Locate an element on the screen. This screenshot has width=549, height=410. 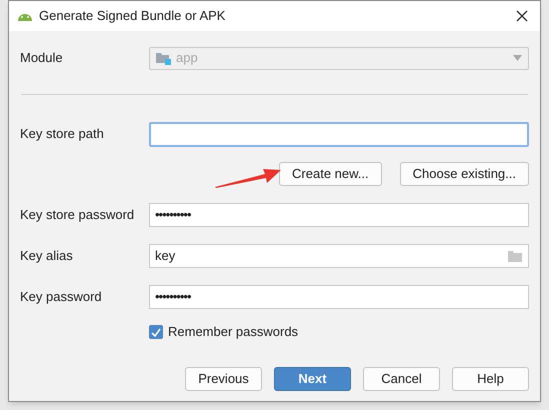
dialog-button: Help is located at coordinates (490, 379).